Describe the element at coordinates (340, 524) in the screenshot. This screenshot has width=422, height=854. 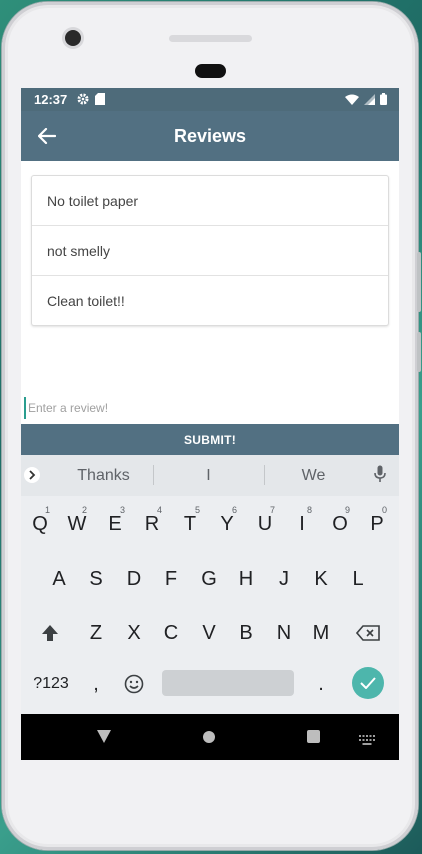
I see `key-o: O9` at that location.